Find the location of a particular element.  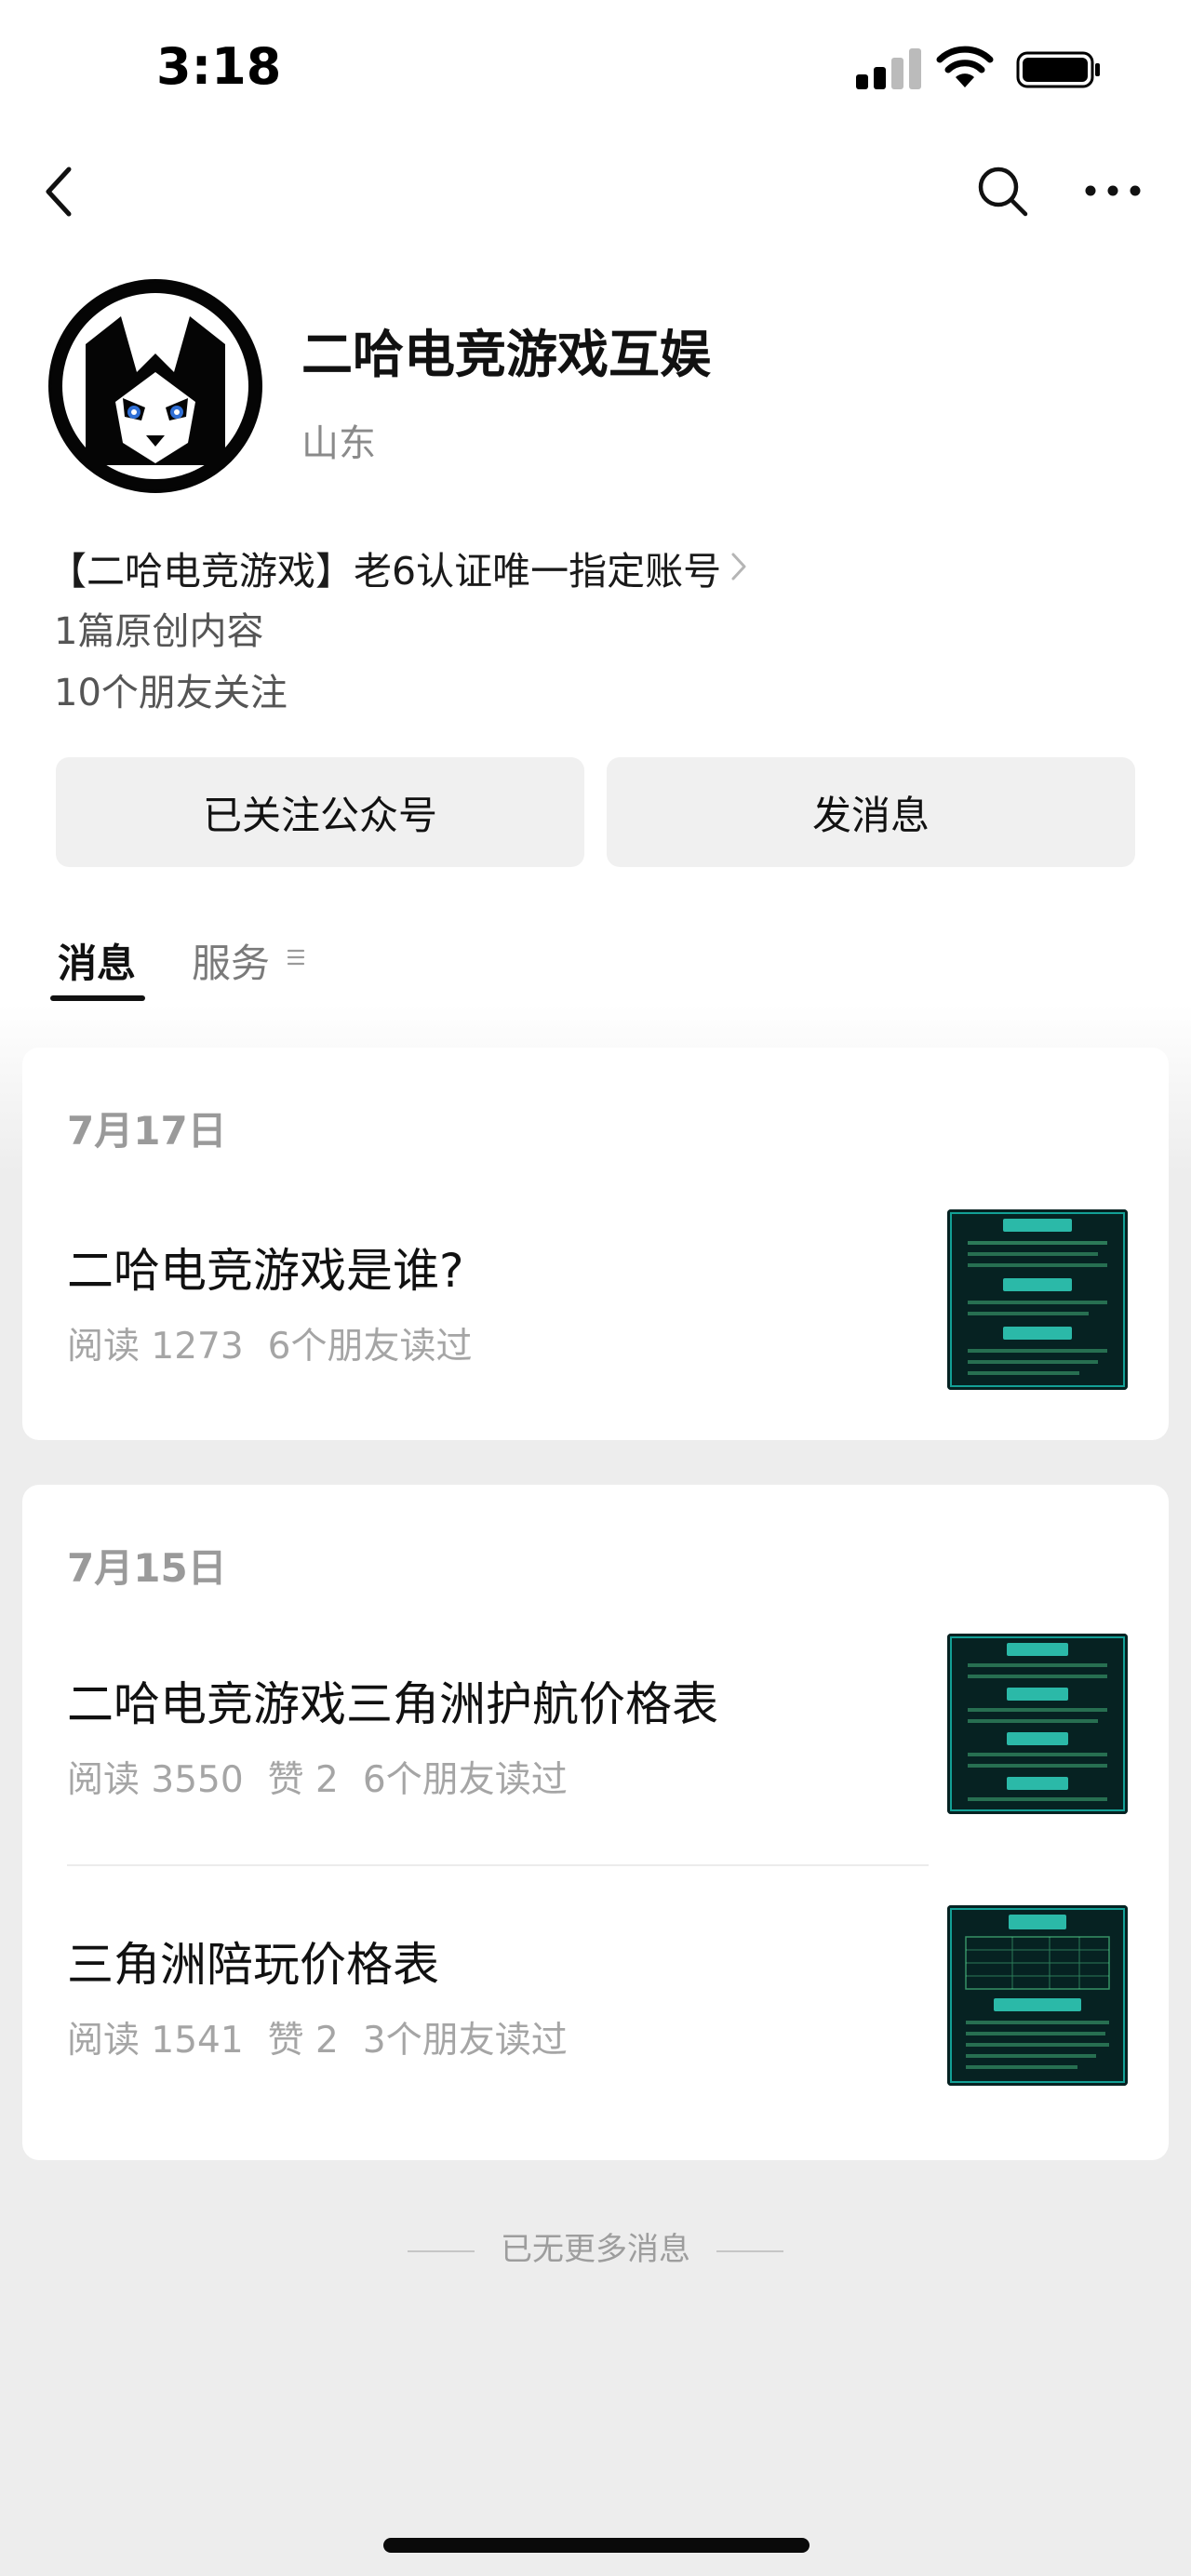

article-meta: 阅读 3550 赞 2 6个朋友读过 is located at coordinates (329, 1777).